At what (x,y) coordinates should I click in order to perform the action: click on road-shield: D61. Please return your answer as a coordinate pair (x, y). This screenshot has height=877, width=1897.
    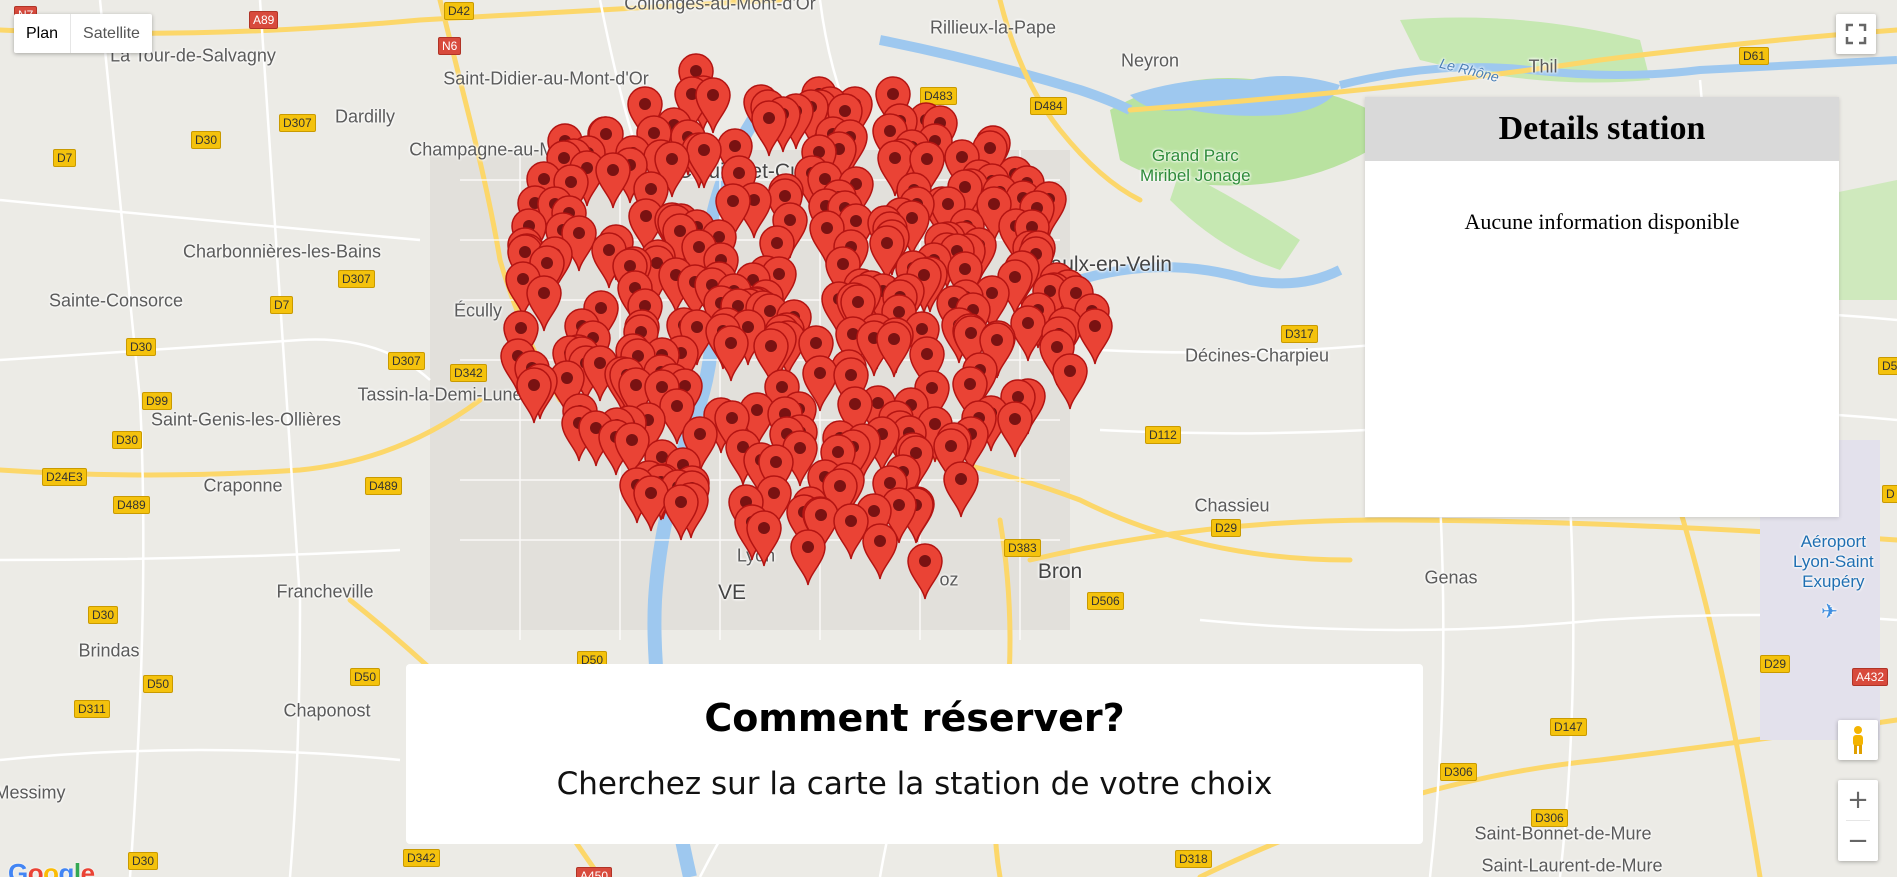
    Looking at the image, I should click on (1754, 56).